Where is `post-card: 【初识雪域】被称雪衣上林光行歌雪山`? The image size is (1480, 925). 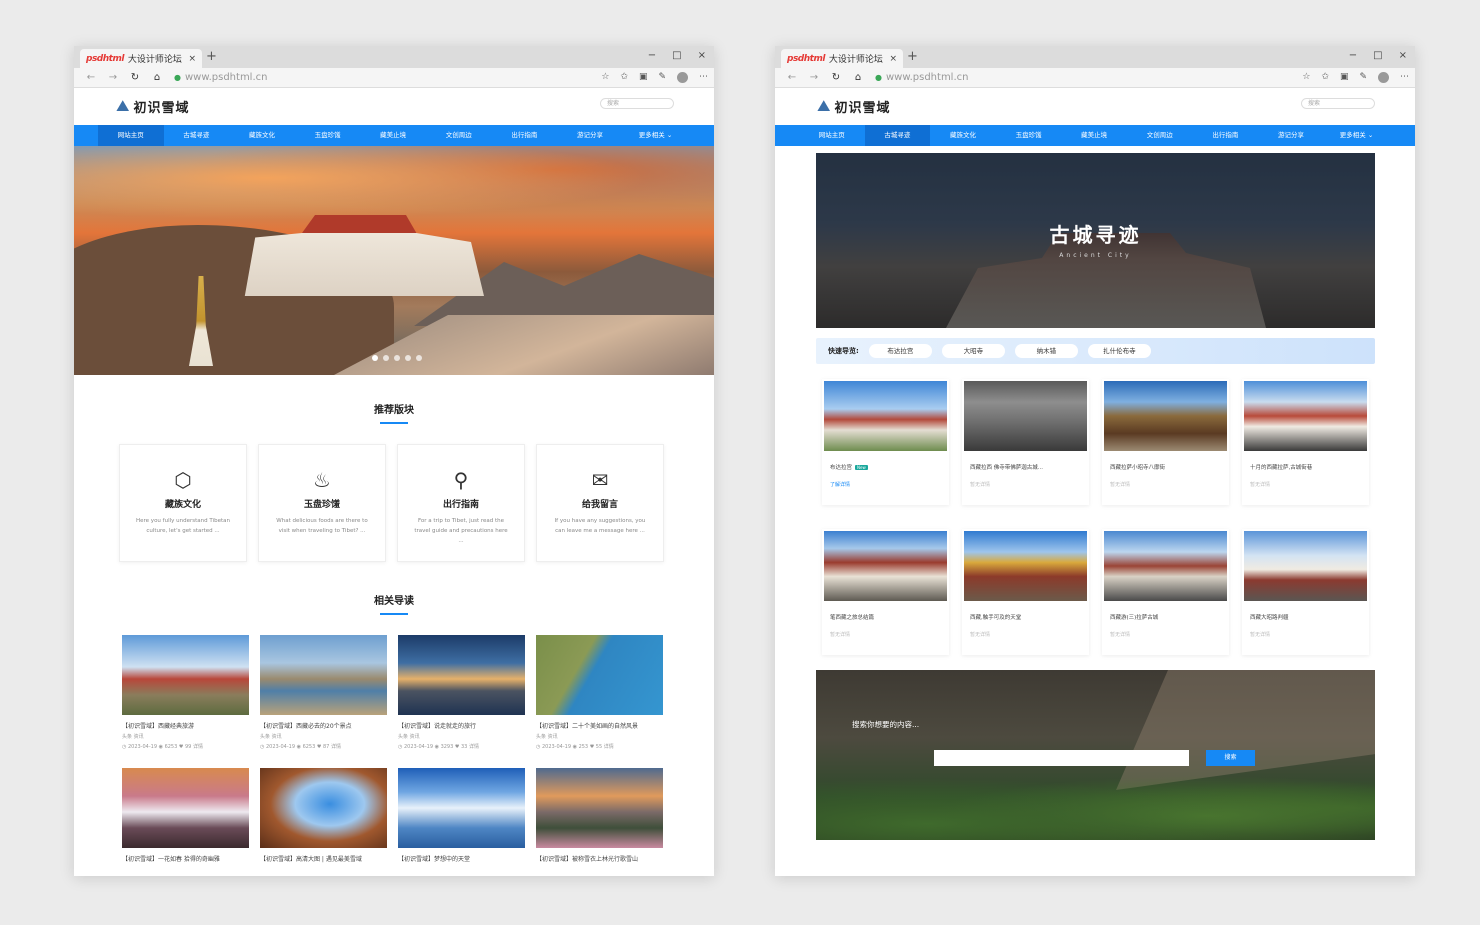
post-card: 【初识雪域】被称雪衣上林光行歌雪山 is located at coordinates (599, 822).